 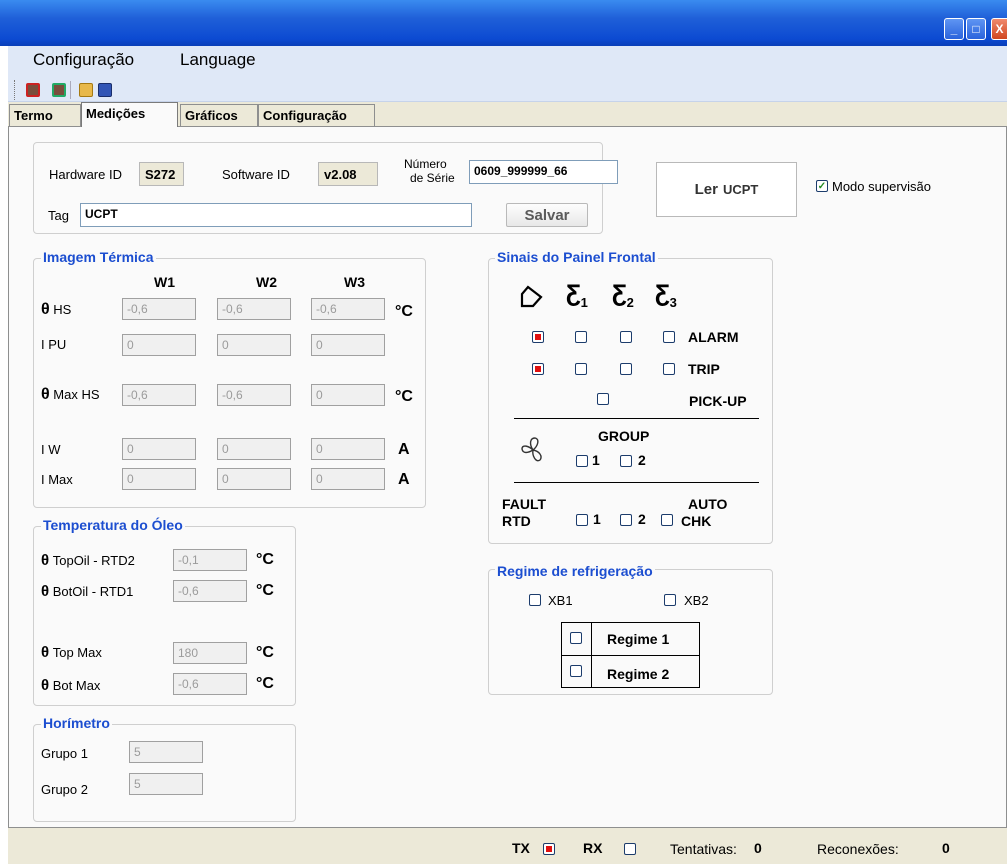 What do you see at coordinates (538, 369) in the screenshot?
I see `trip-house-led` at bounding box center [538, 369].